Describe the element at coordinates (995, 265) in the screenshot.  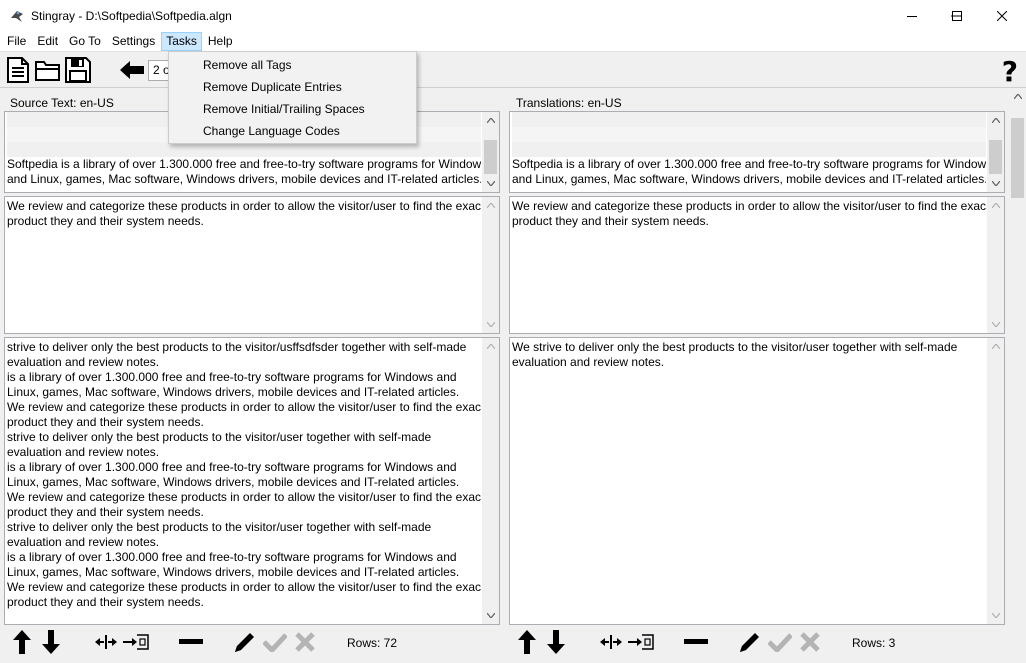
I see `translation-current-scrollbar` at that location.